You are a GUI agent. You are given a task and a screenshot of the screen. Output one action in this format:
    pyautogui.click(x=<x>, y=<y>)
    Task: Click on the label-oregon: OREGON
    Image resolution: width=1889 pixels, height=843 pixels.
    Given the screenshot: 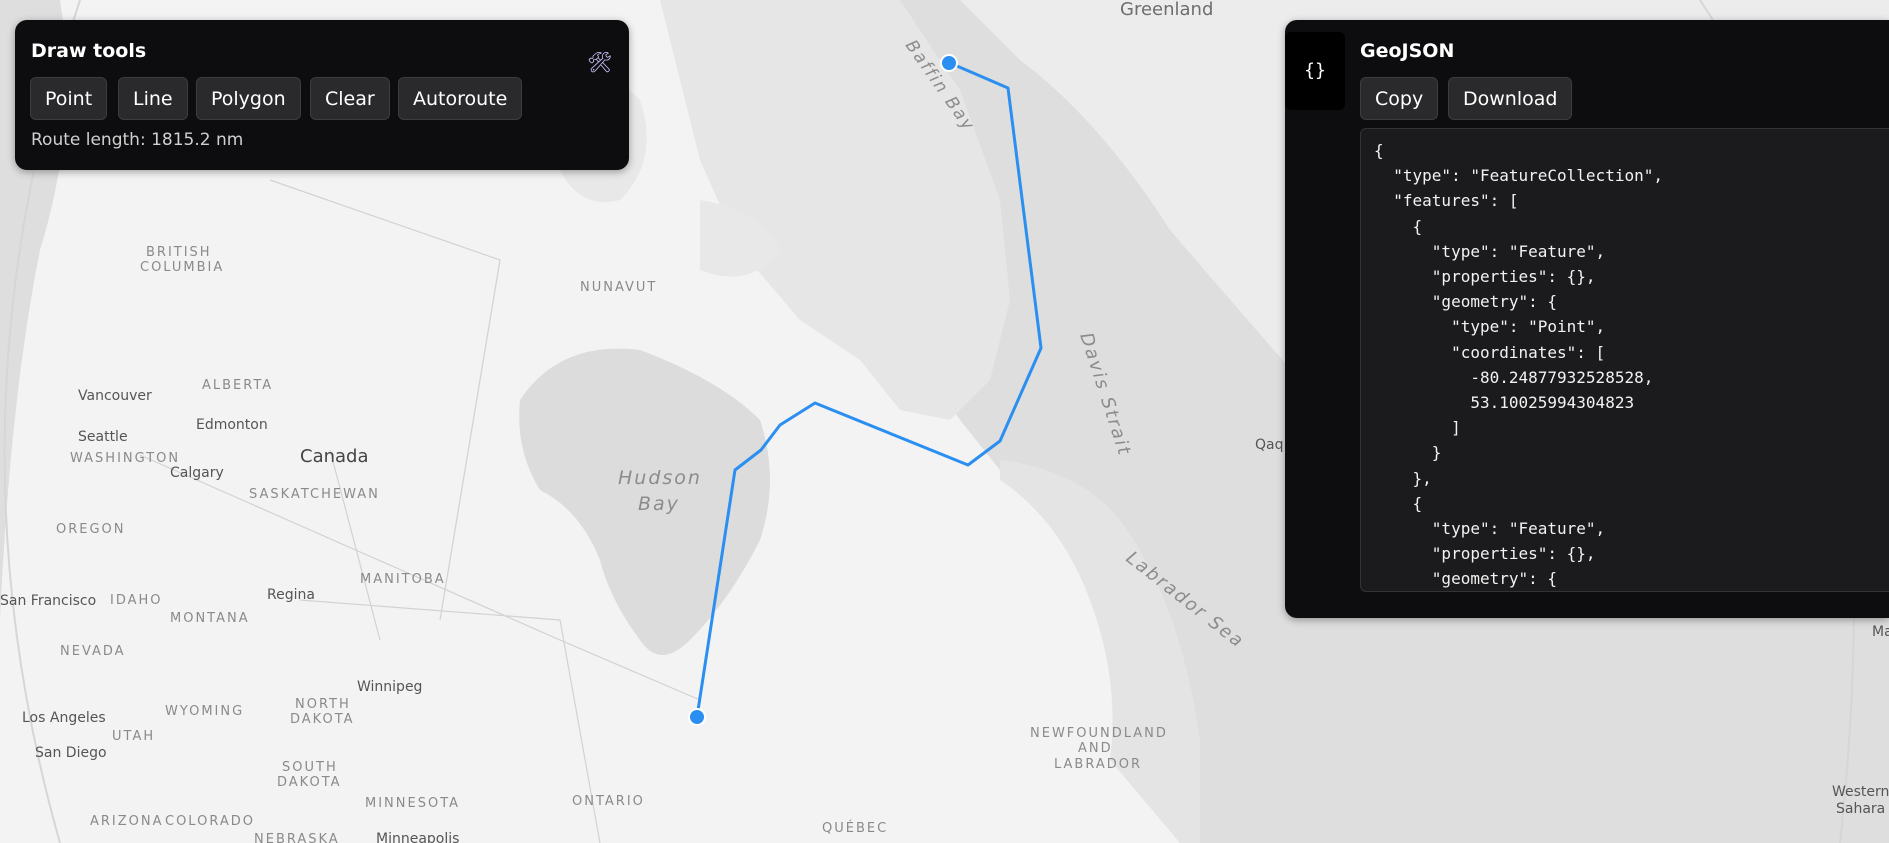 What is the action you would take?
    pyautogui.click(x=91, y=529)
    